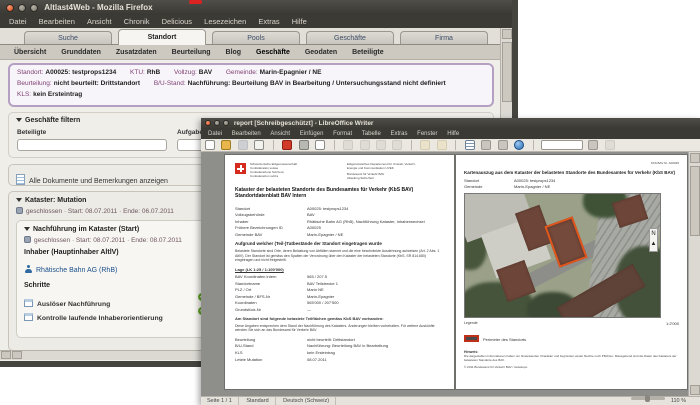 Image resolution: width=700 pixels, height=405 pixels. I want to click on menu-tabelle: Tabelle, so click(371, 134).